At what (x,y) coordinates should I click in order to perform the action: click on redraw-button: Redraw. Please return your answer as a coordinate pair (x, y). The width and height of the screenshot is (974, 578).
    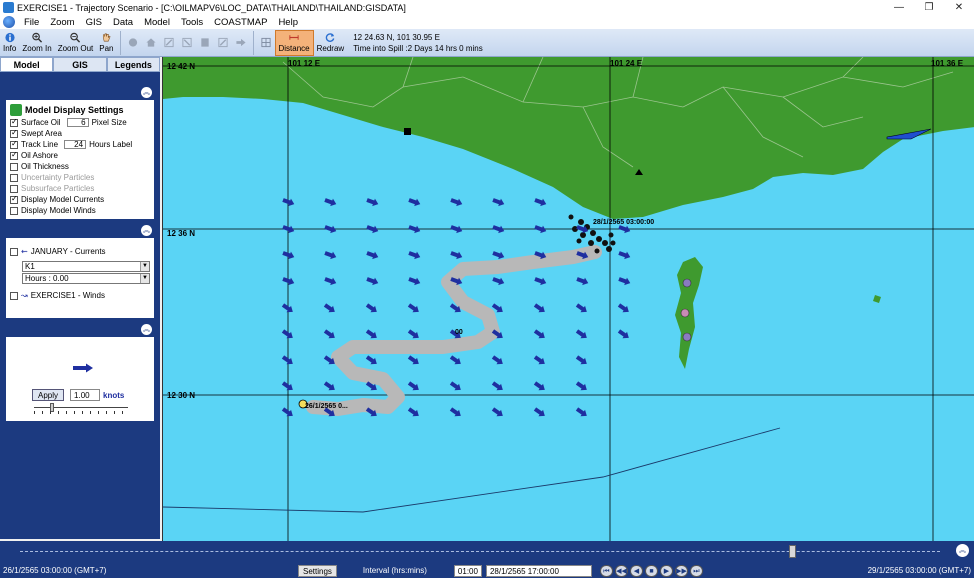
    Looking at the image, I should click on (331, 43).